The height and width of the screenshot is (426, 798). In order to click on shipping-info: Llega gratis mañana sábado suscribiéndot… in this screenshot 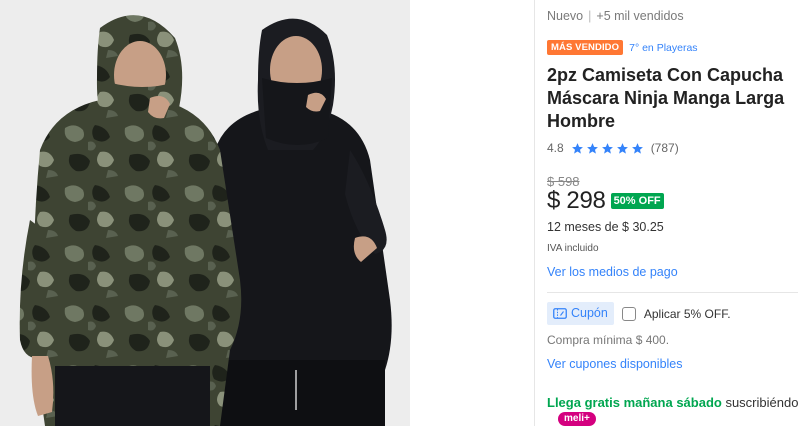, I will do `click(672, 402)`.